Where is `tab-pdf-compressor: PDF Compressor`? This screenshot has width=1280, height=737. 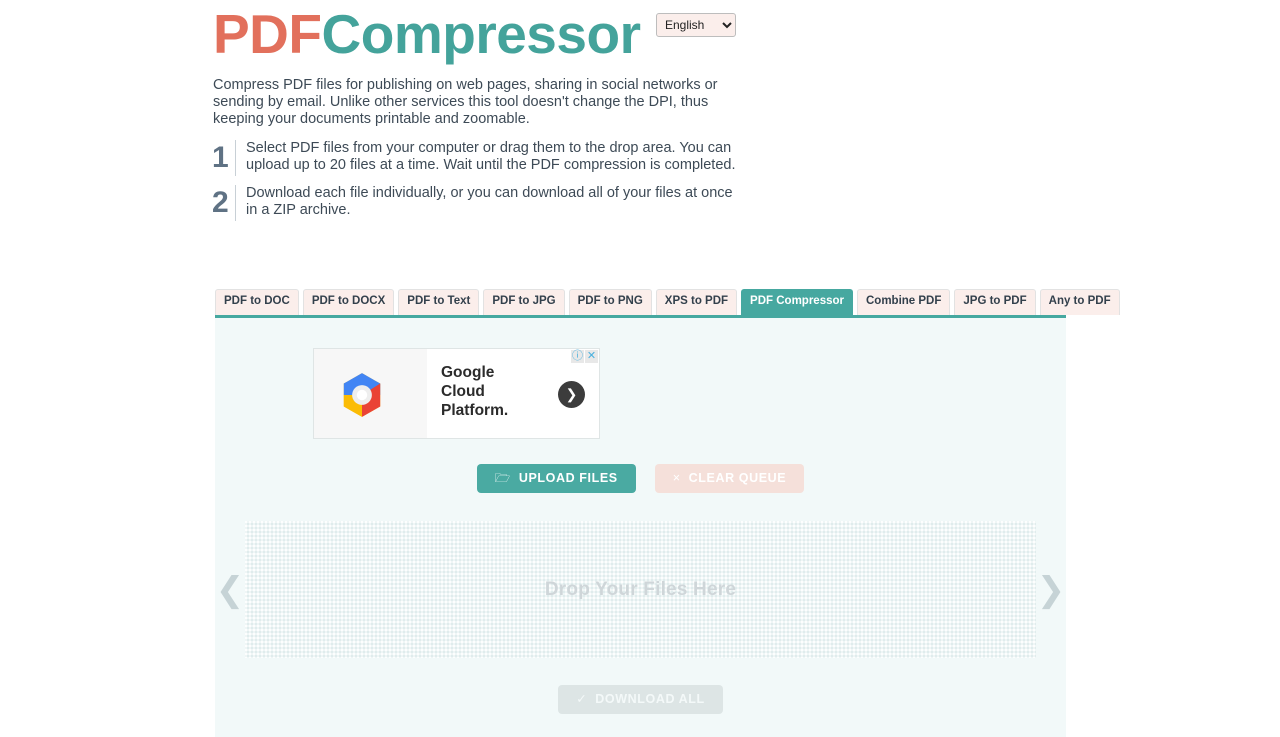
tab-pdf-compressor: PDF Compressor is located at coordinates (797, 302).